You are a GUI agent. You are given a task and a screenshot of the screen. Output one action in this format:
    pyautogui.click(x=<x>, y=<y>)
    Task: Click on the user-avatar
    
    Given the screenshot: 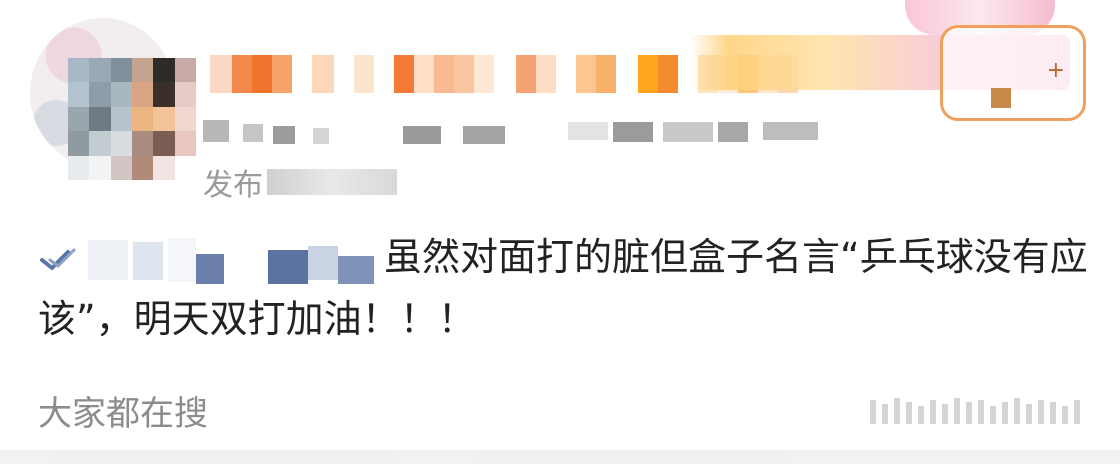 What is the action you would take?
    pyautogui.click(x=113, y=99)
    